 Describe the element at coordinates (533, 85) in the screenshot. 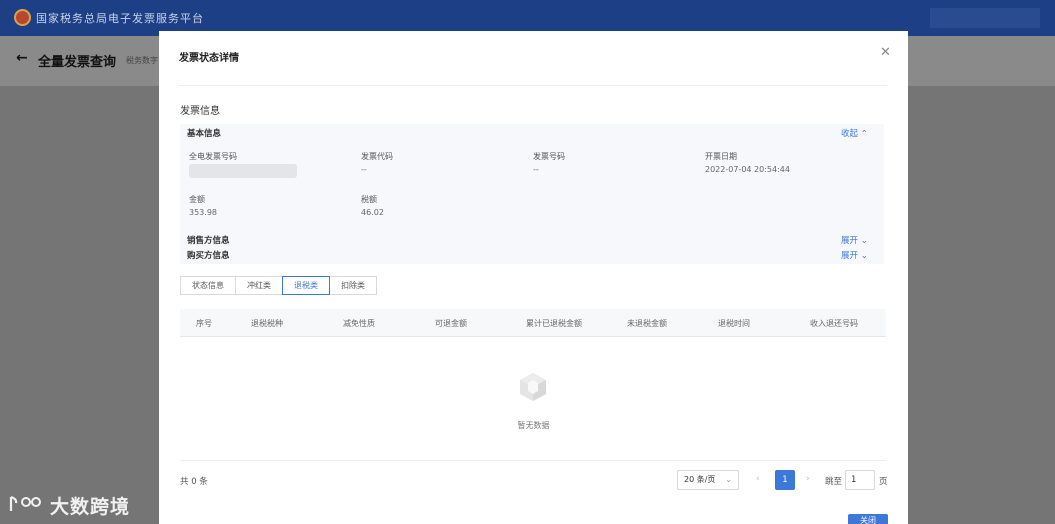

I see `modal-divider` at that location.